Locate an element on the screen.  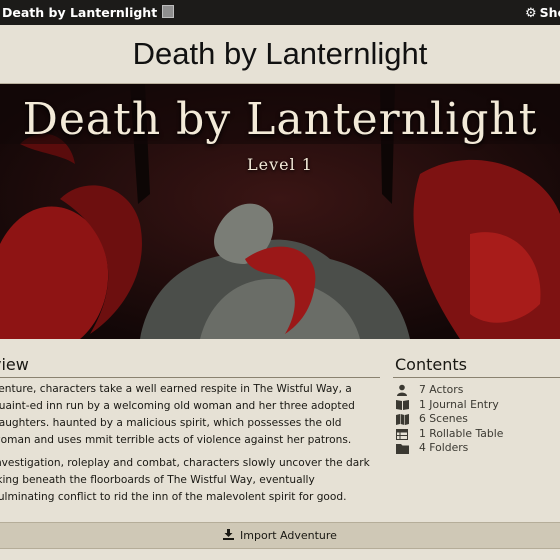
contents-item-journal: 1 Journal Entry is located at coordinates (477, 405).